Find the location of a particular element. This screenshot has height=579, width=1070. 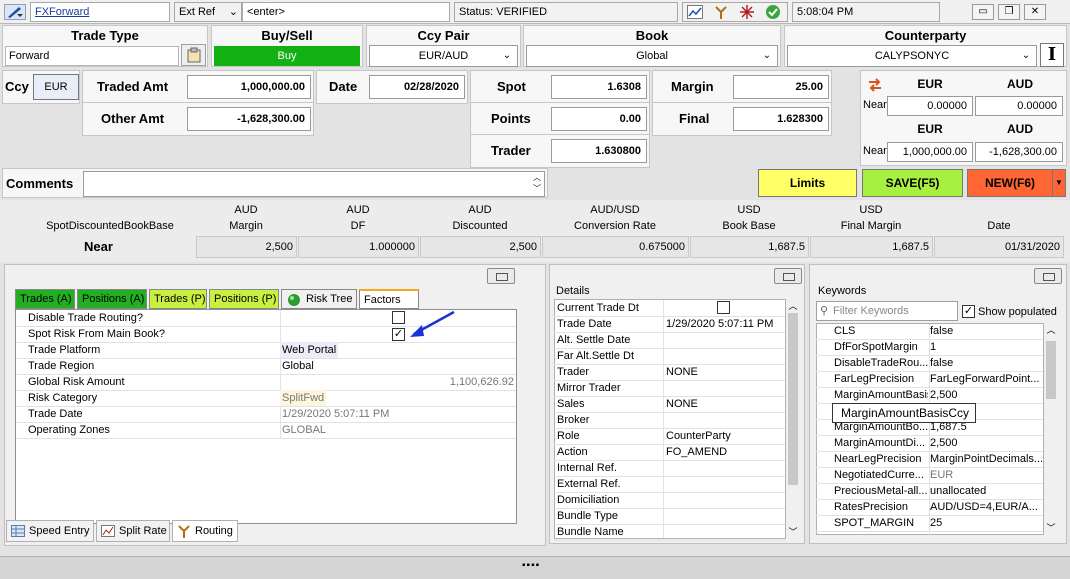

trader-rate-label: Trader is located at coordinates (511, 150).